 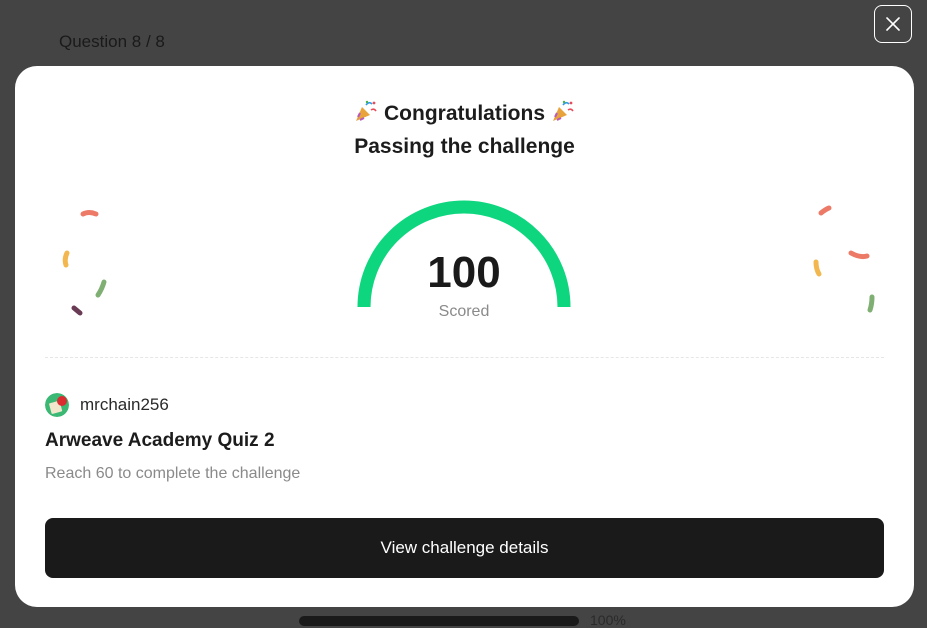 I want to click on score-label: Scored, so click(x=464, y=311).